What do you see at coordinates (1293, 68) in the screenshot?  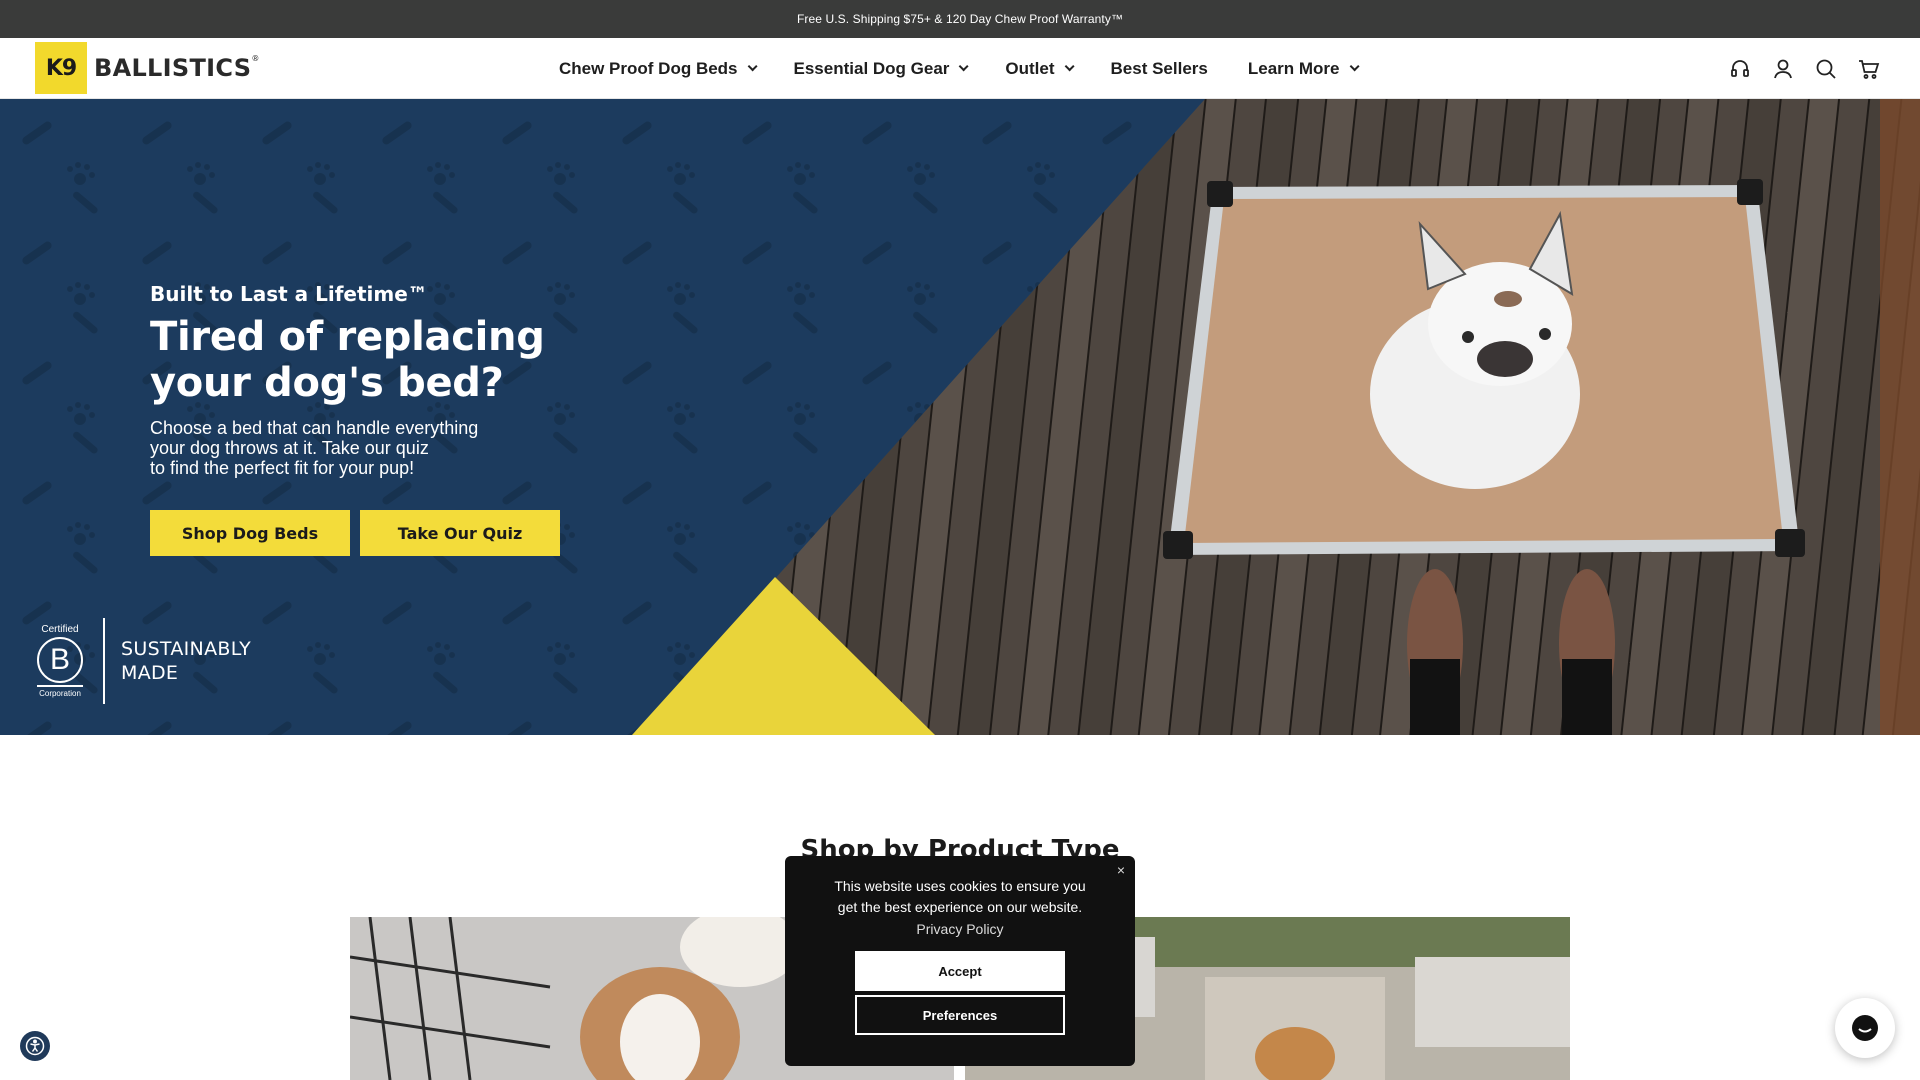 I see `nav-label: Learn More` at bounding box center [1293, 68].